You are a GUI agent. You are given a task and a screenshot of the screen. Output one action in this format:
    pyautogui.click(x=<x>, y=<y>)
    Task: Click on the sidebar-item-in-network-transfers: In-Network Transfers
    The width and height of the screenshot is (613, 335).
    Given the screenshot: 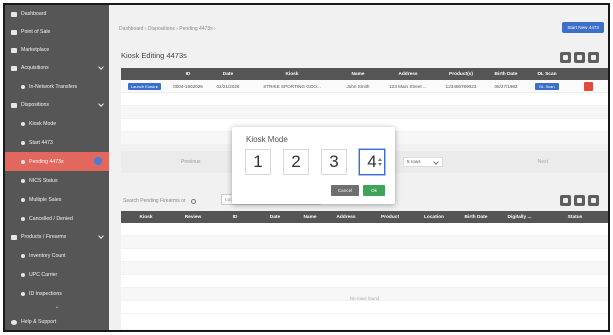 What is the action you would take?
    pyautogui.click(x=57, y=86)
    